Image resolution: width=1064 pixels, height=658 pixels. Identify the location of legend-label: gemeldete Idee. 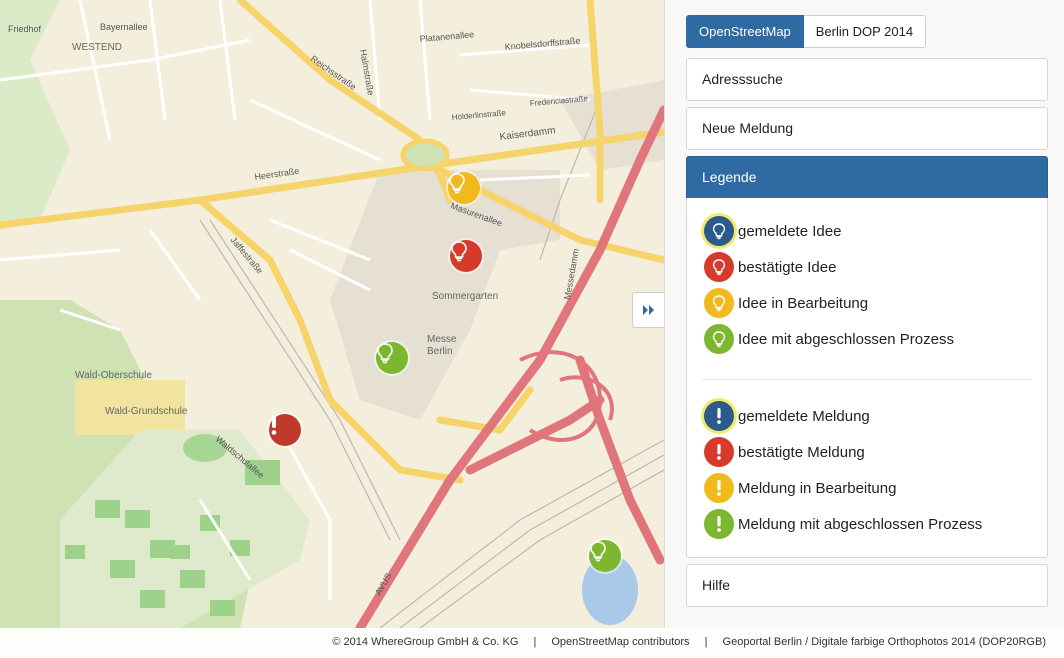
(790, 231).